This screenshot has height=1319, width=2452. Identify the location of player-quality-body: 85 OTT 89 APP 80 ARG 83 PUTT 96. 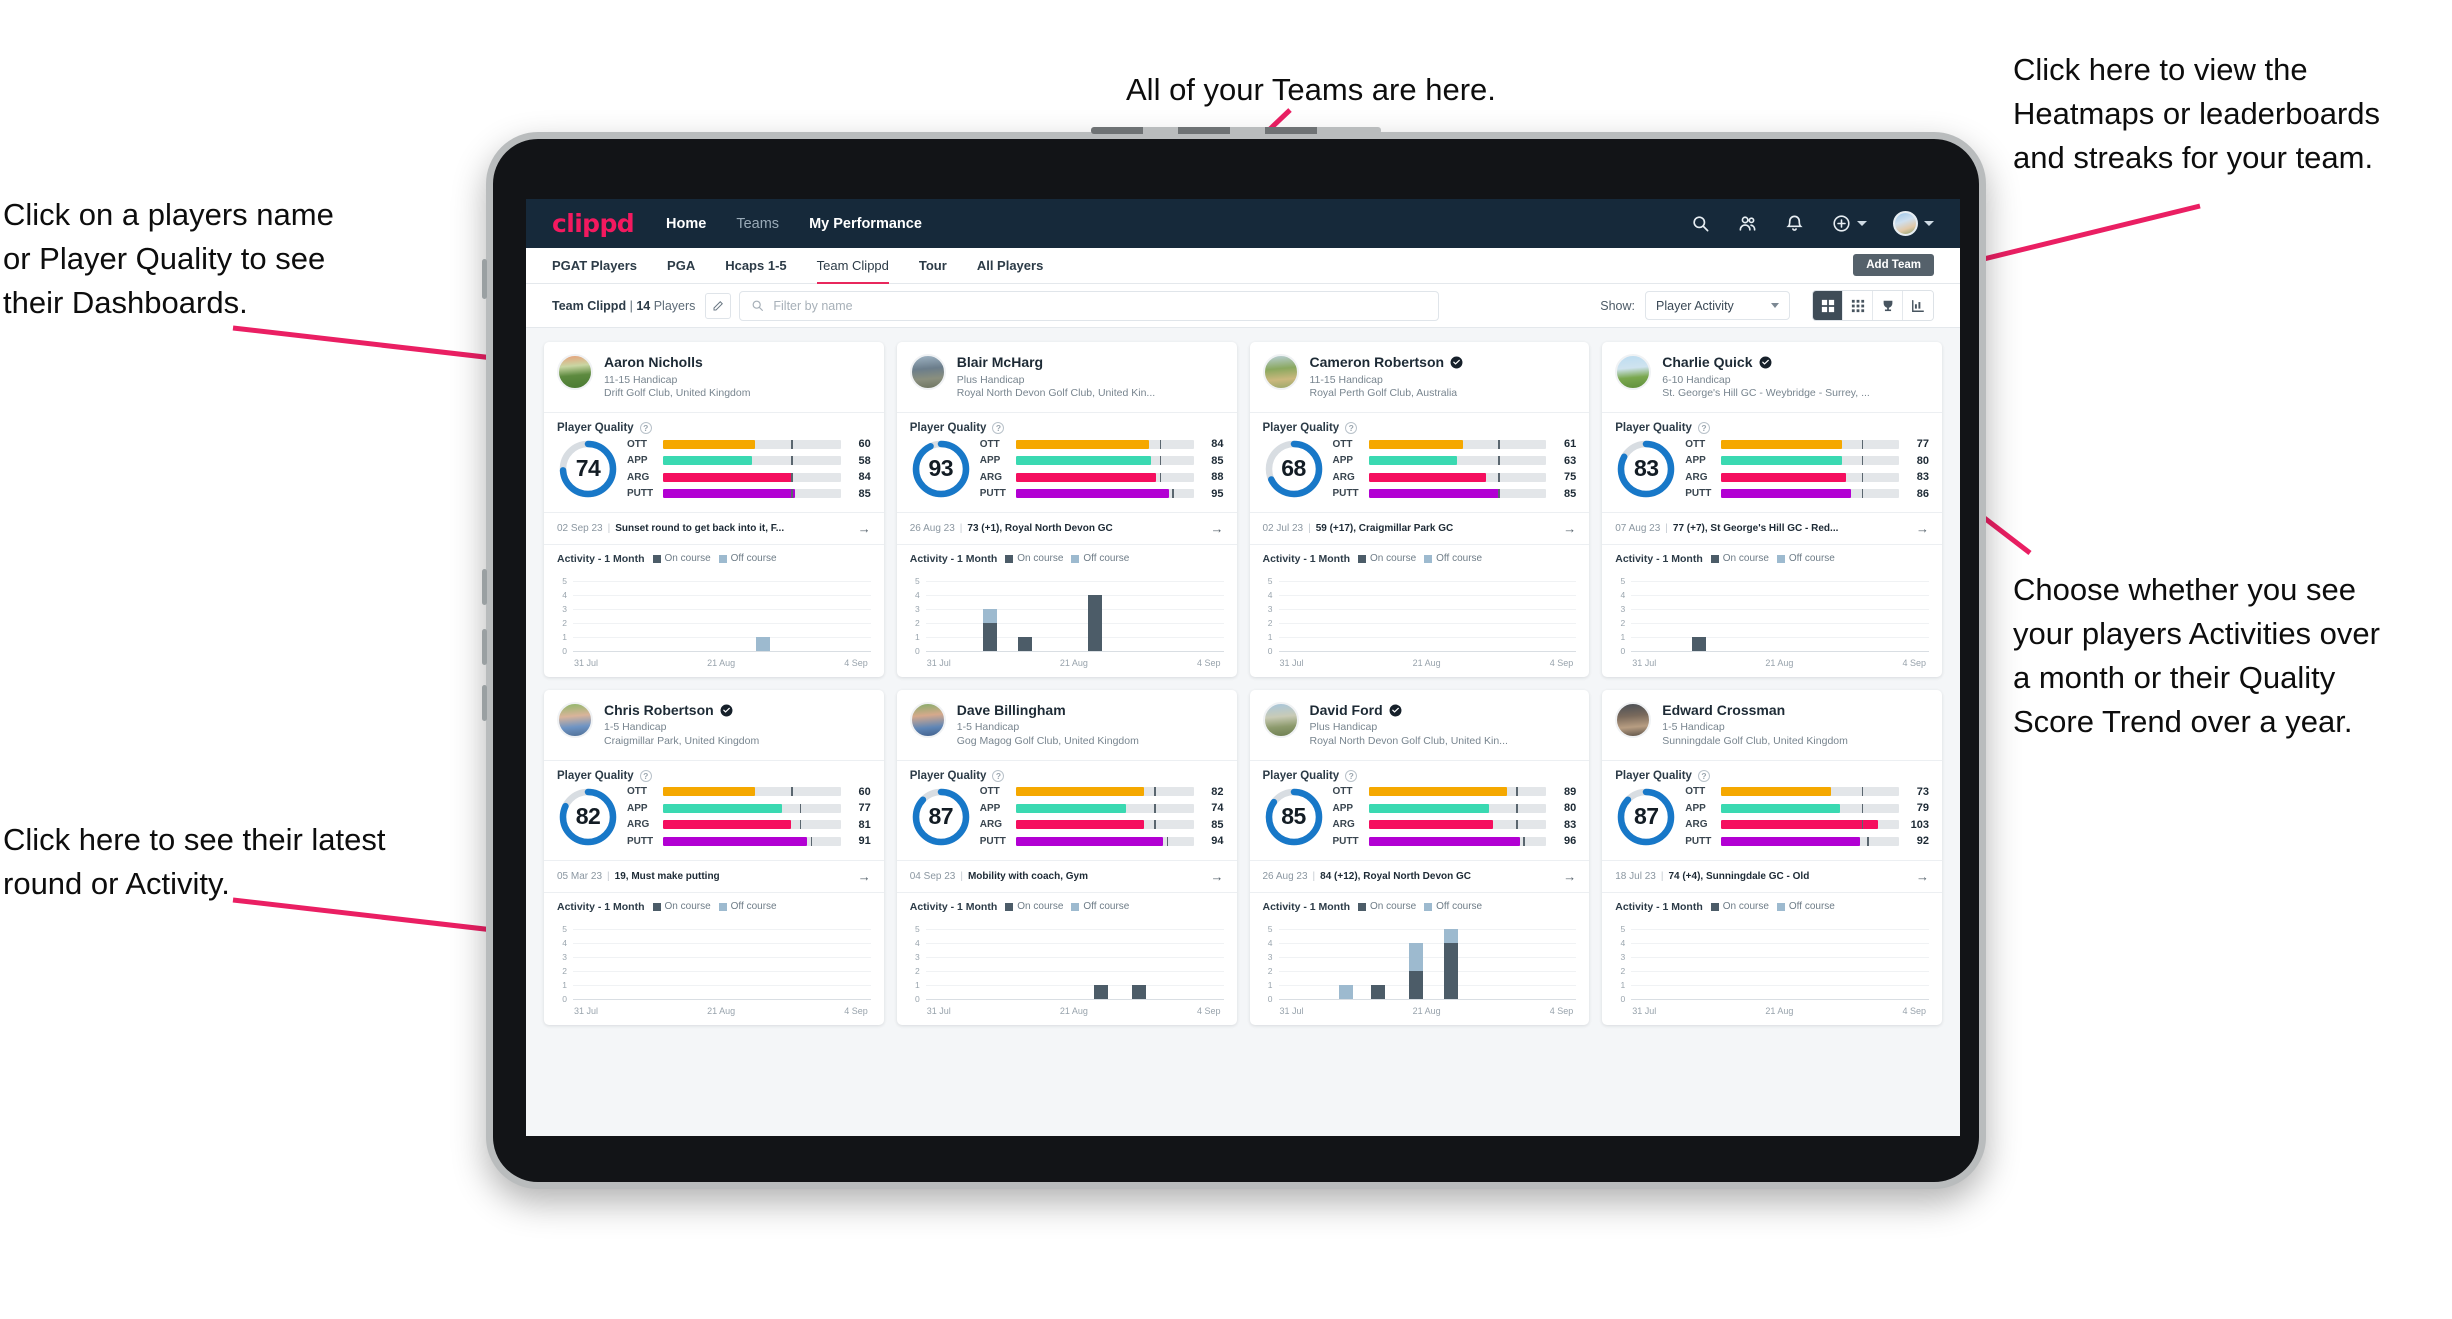
(1420, 822).